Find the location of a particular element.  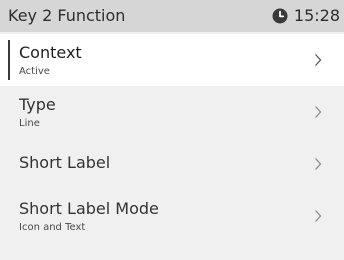

menu-item-label: Context is located at coordinates (50, 52).